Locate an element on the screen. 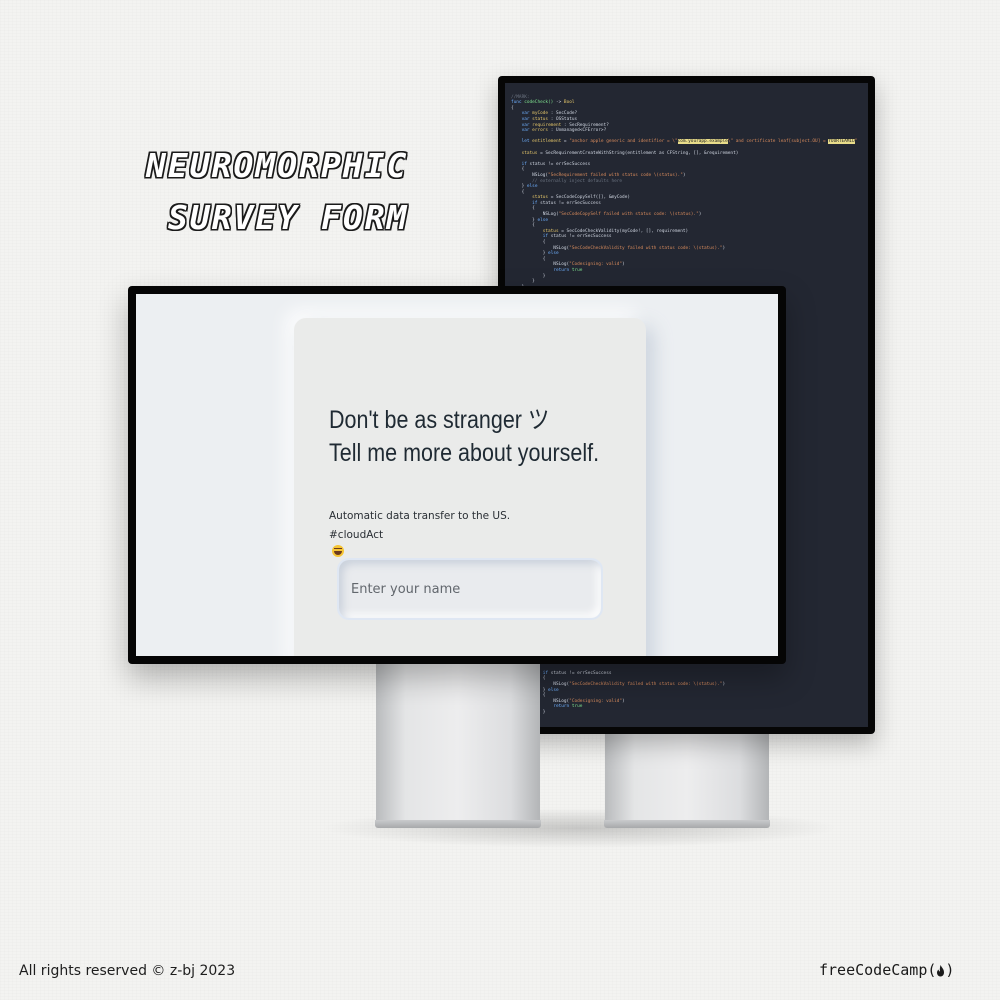 Image resolution: width=1000 pixels, height=1000 pixels. cloudact-hashtag: #cloudAct is located at coordinates (356, 535).